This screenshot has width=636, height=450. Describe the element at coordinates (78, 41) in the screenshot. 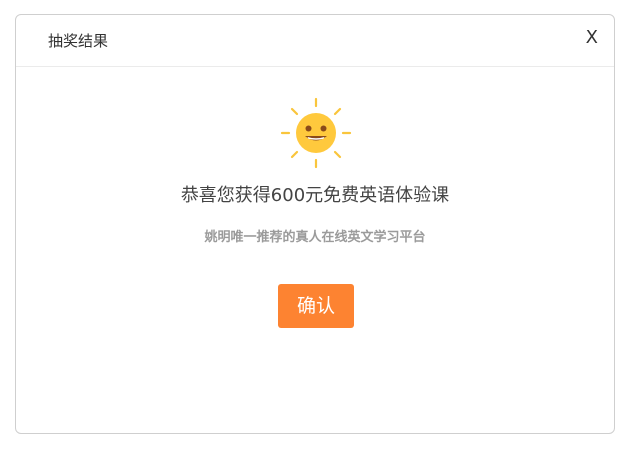

I see `dialog-title: 抽奖结果` at that location.